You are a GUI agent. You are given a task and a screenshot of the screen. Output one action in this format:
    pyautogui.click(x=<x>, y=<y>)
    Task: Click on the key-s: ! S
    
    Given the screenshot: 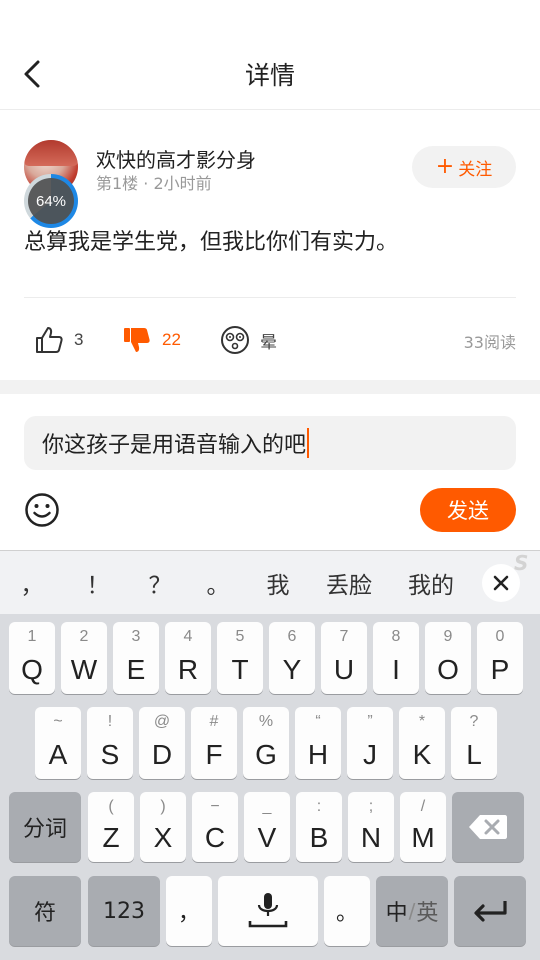 What is the action you would take?
    pyautogui.click(x=110, y=743)
    